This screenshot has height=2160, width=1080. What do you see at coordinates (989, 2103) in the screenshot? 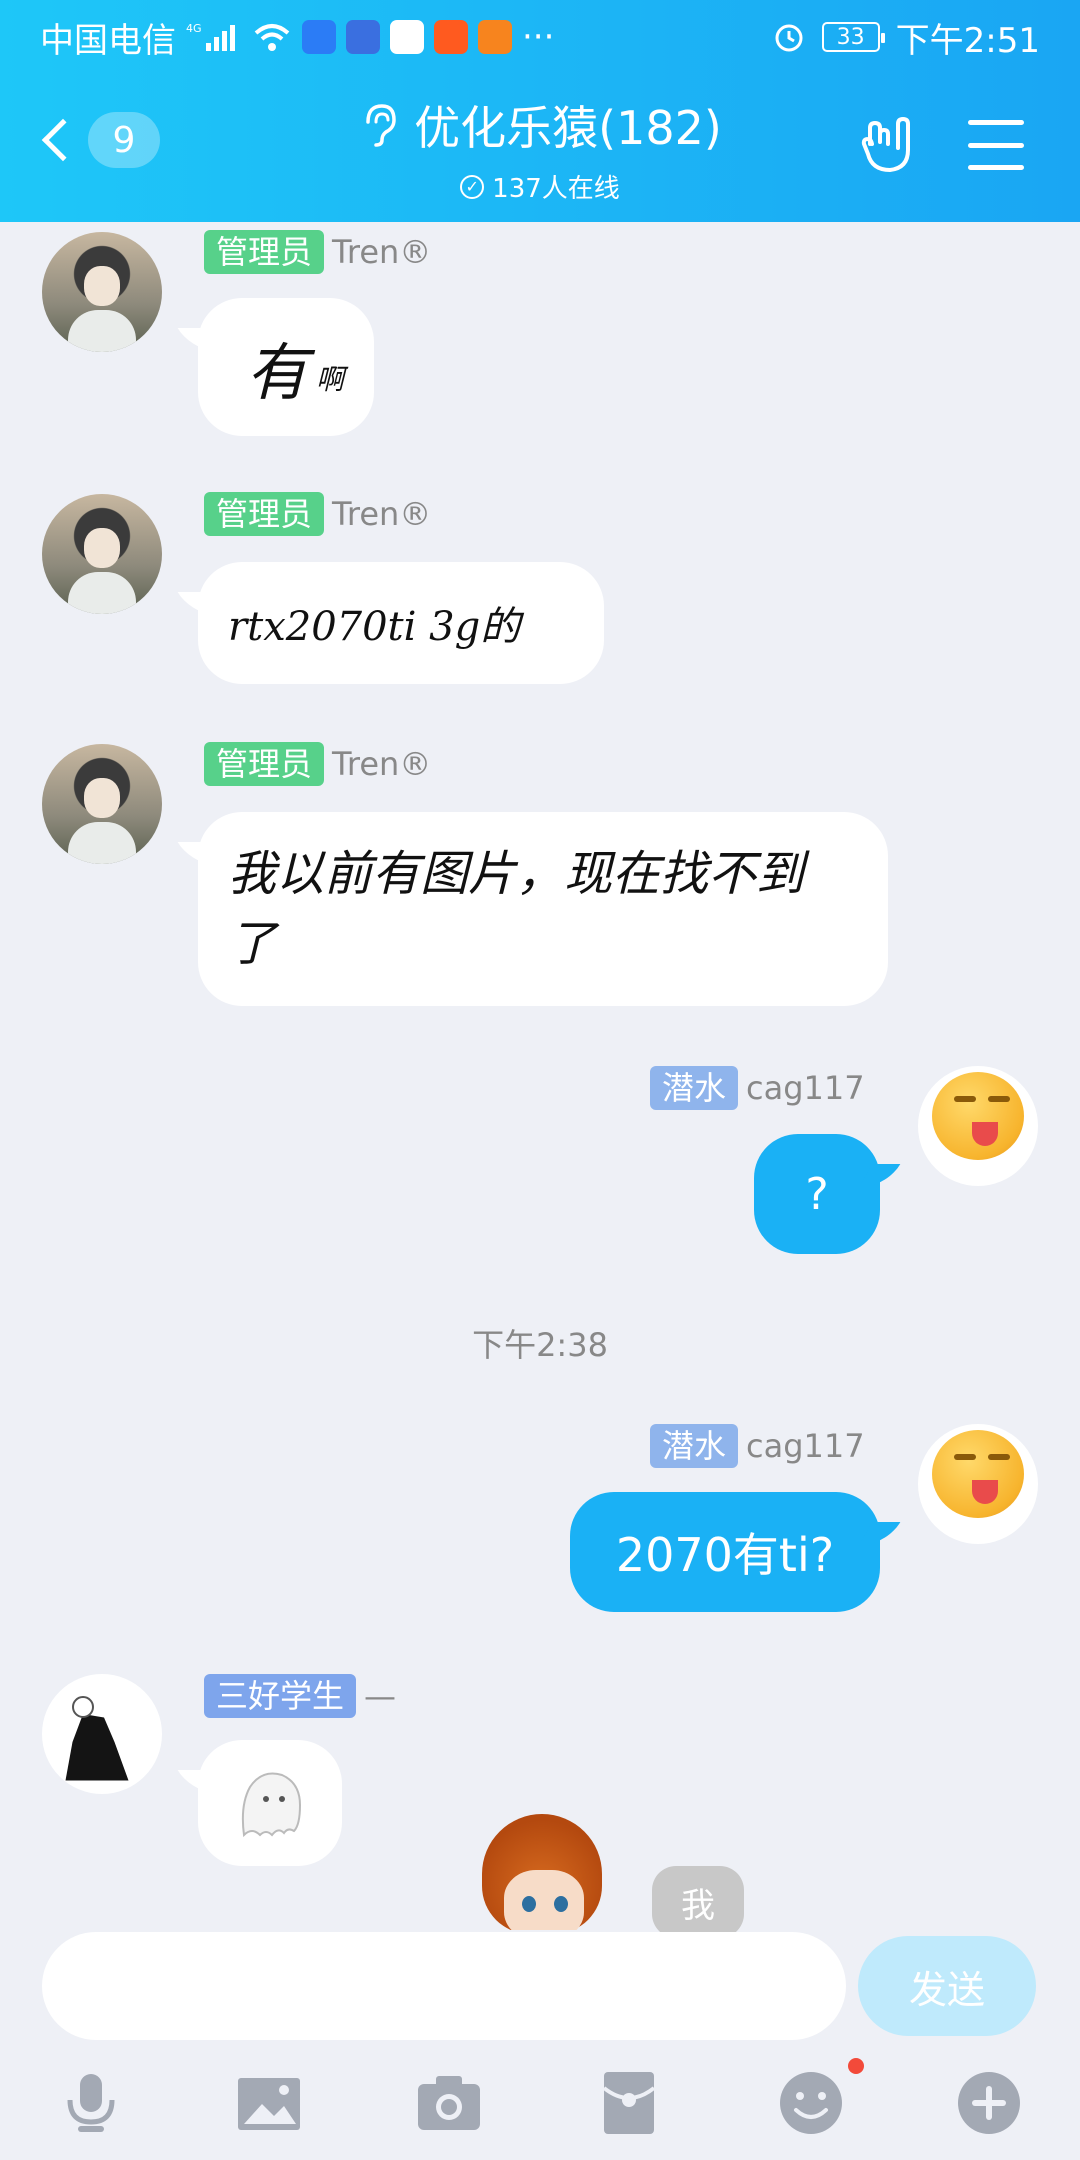
I see `plus-icon` at bounding box center [989, 2103].